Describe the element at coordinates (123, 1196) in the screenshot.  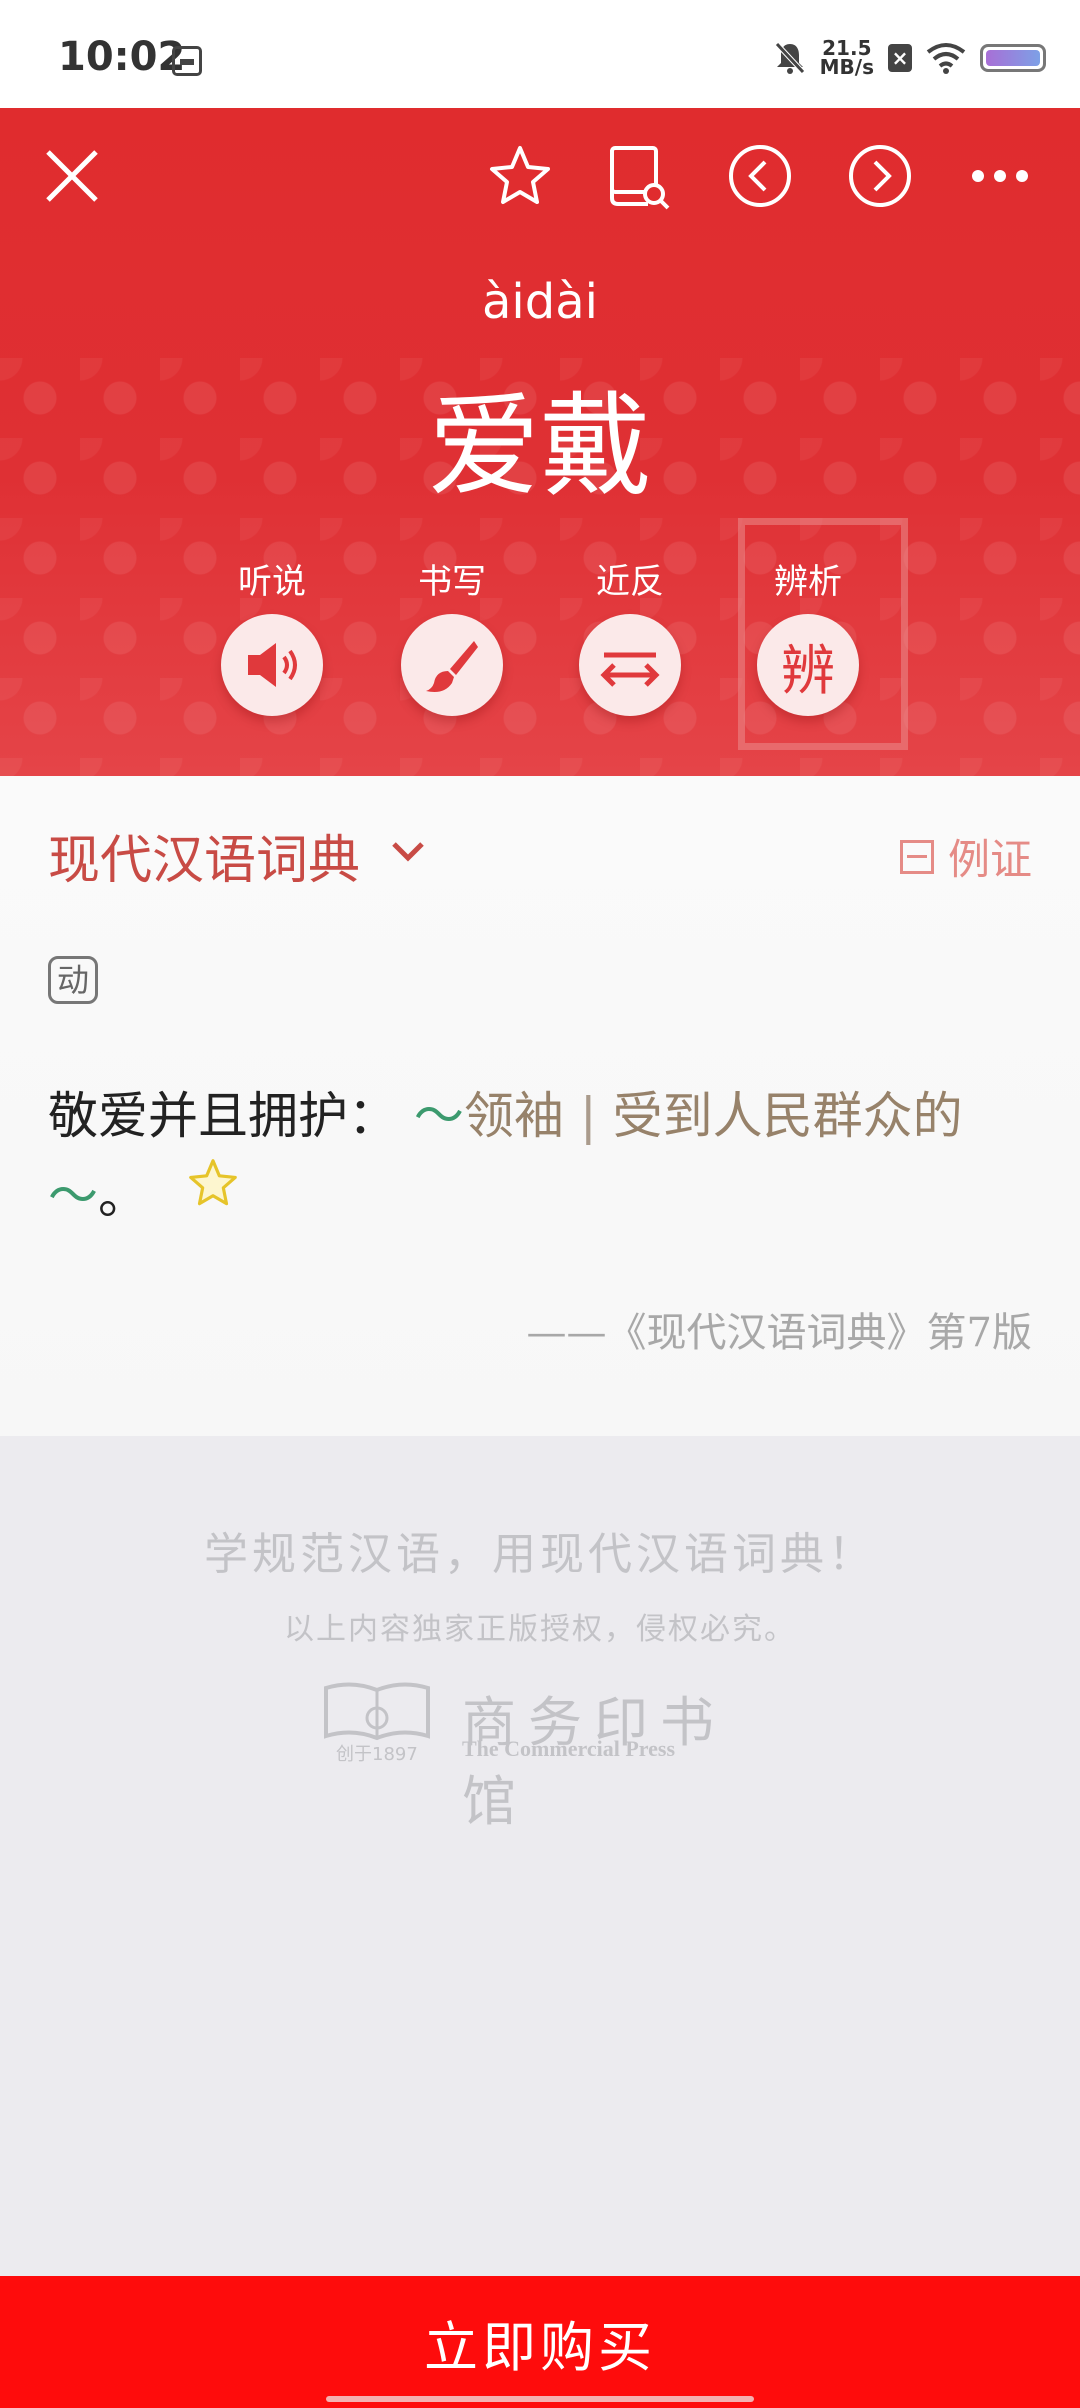
I see `end-period: 。` at that location.